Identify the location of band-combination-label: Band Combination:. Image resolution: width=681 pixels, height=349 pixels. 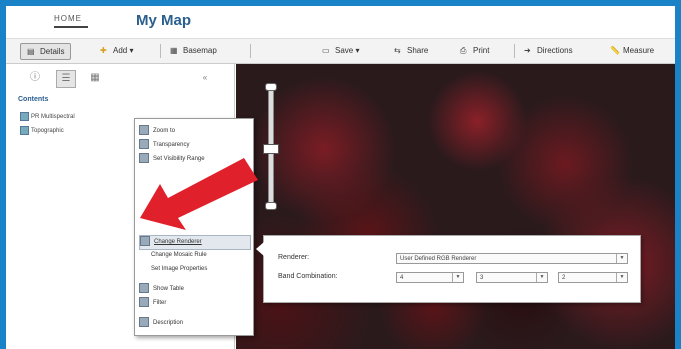
(308, 276).